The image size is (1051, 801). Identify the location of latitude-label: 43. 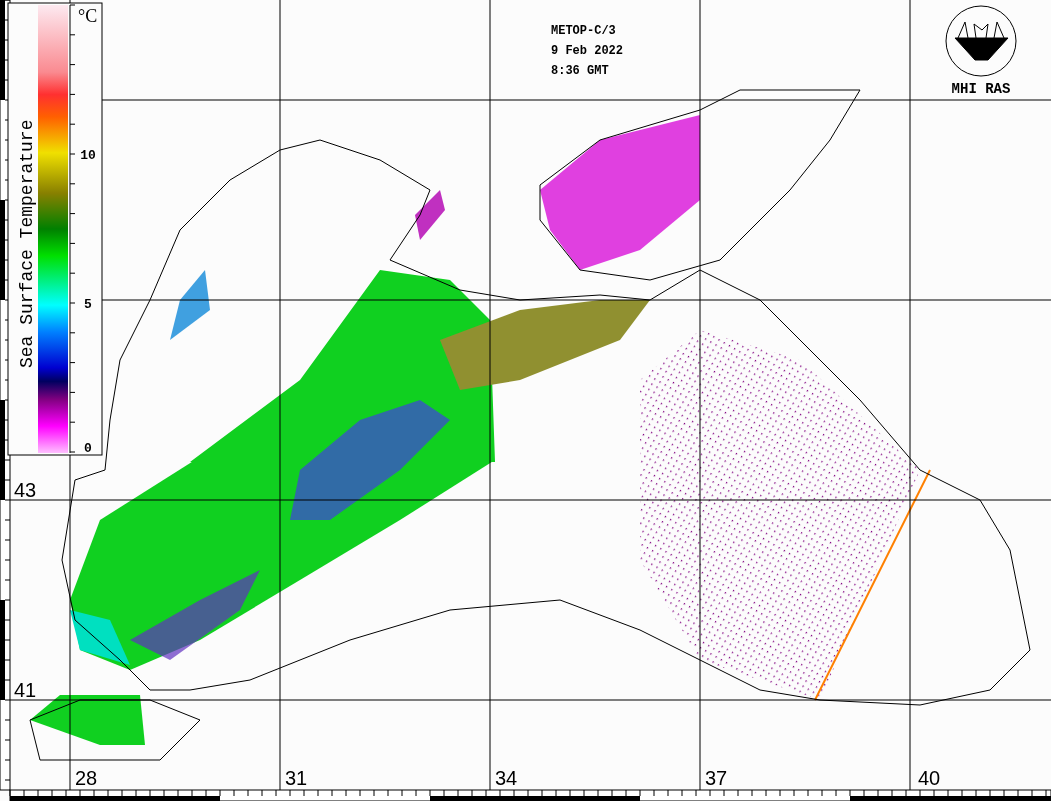
(25, 490).